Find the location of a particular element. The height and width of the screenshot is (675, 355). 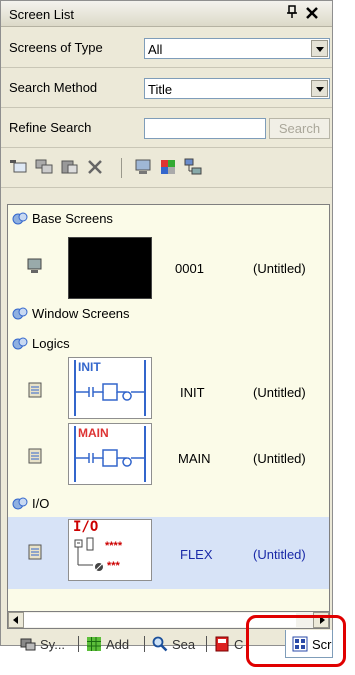

refine-search-input is located at coordinates (205, 128).